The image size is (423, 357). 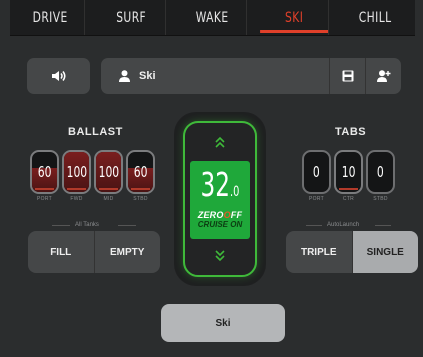 I want to click on tank-label: MID, so click(x=108, y=199).